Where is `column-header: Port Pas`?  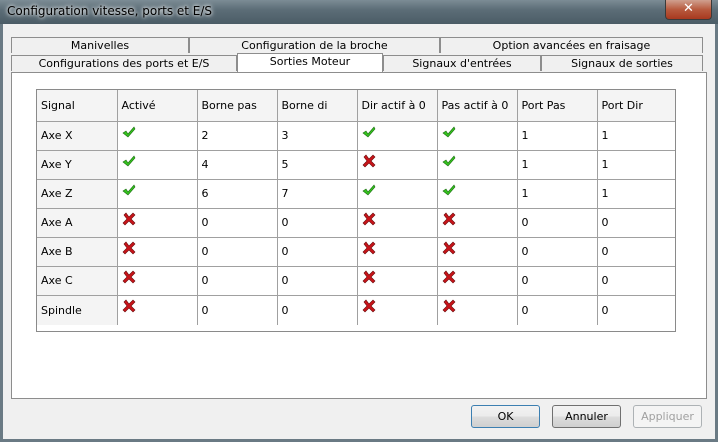 column-header: Port Pas is located at coordinates (557, 106).